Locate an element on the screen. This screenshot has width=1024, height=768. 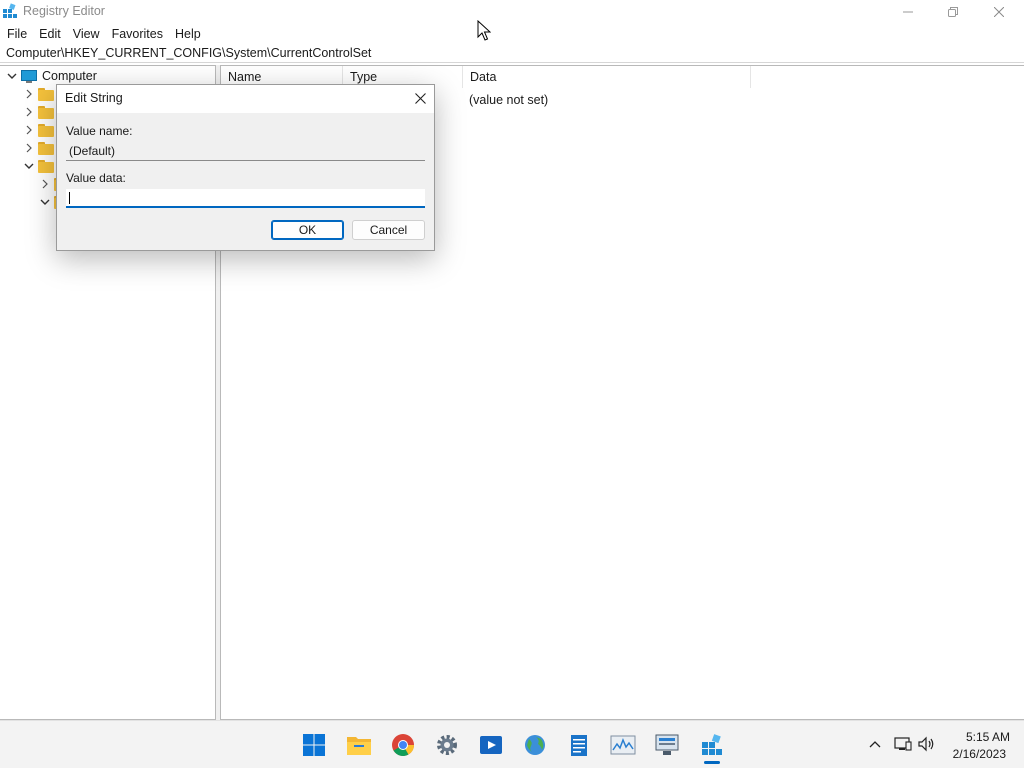
taskbar-globe is located at coordinates (535, 745).